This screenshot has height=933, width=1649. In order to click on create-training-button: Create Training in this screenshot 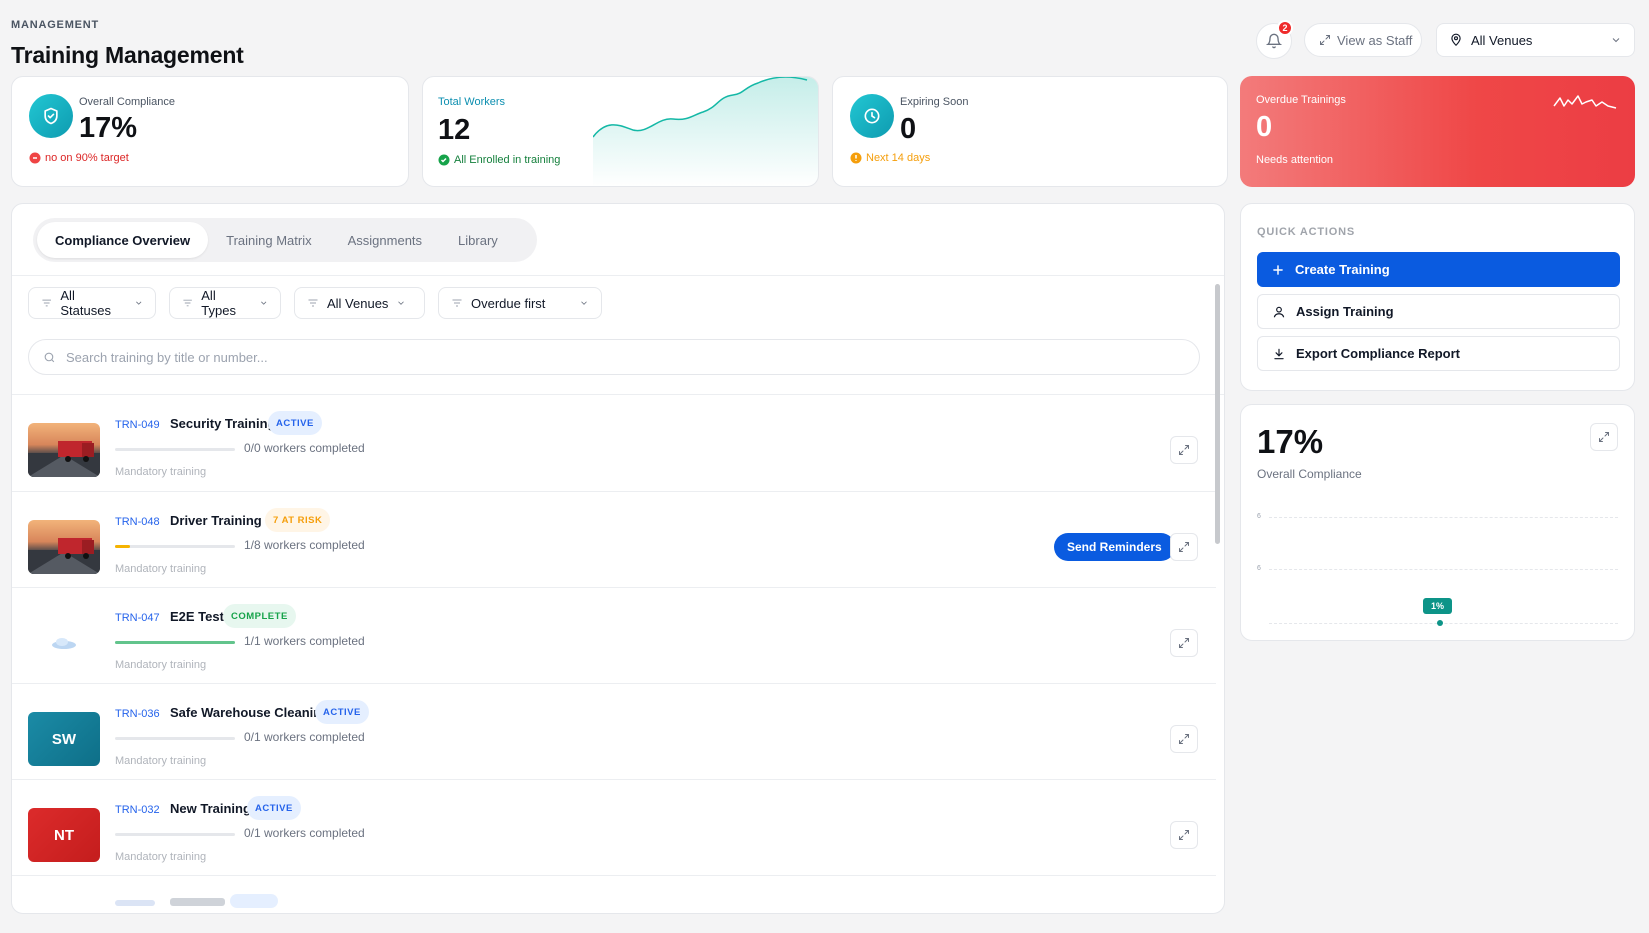, I will do `click(1438, 269)`.